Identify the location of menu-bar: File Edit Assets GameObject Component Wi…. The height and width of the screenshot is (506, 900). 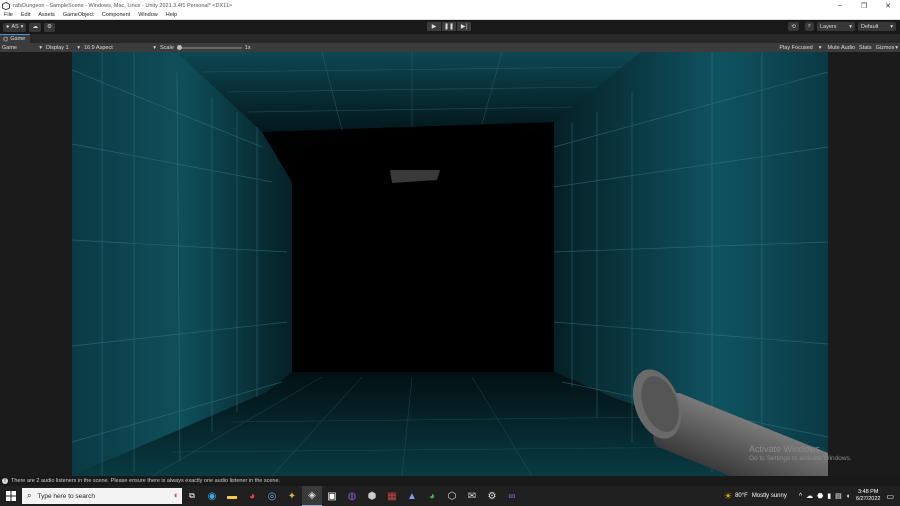
(450, 15).